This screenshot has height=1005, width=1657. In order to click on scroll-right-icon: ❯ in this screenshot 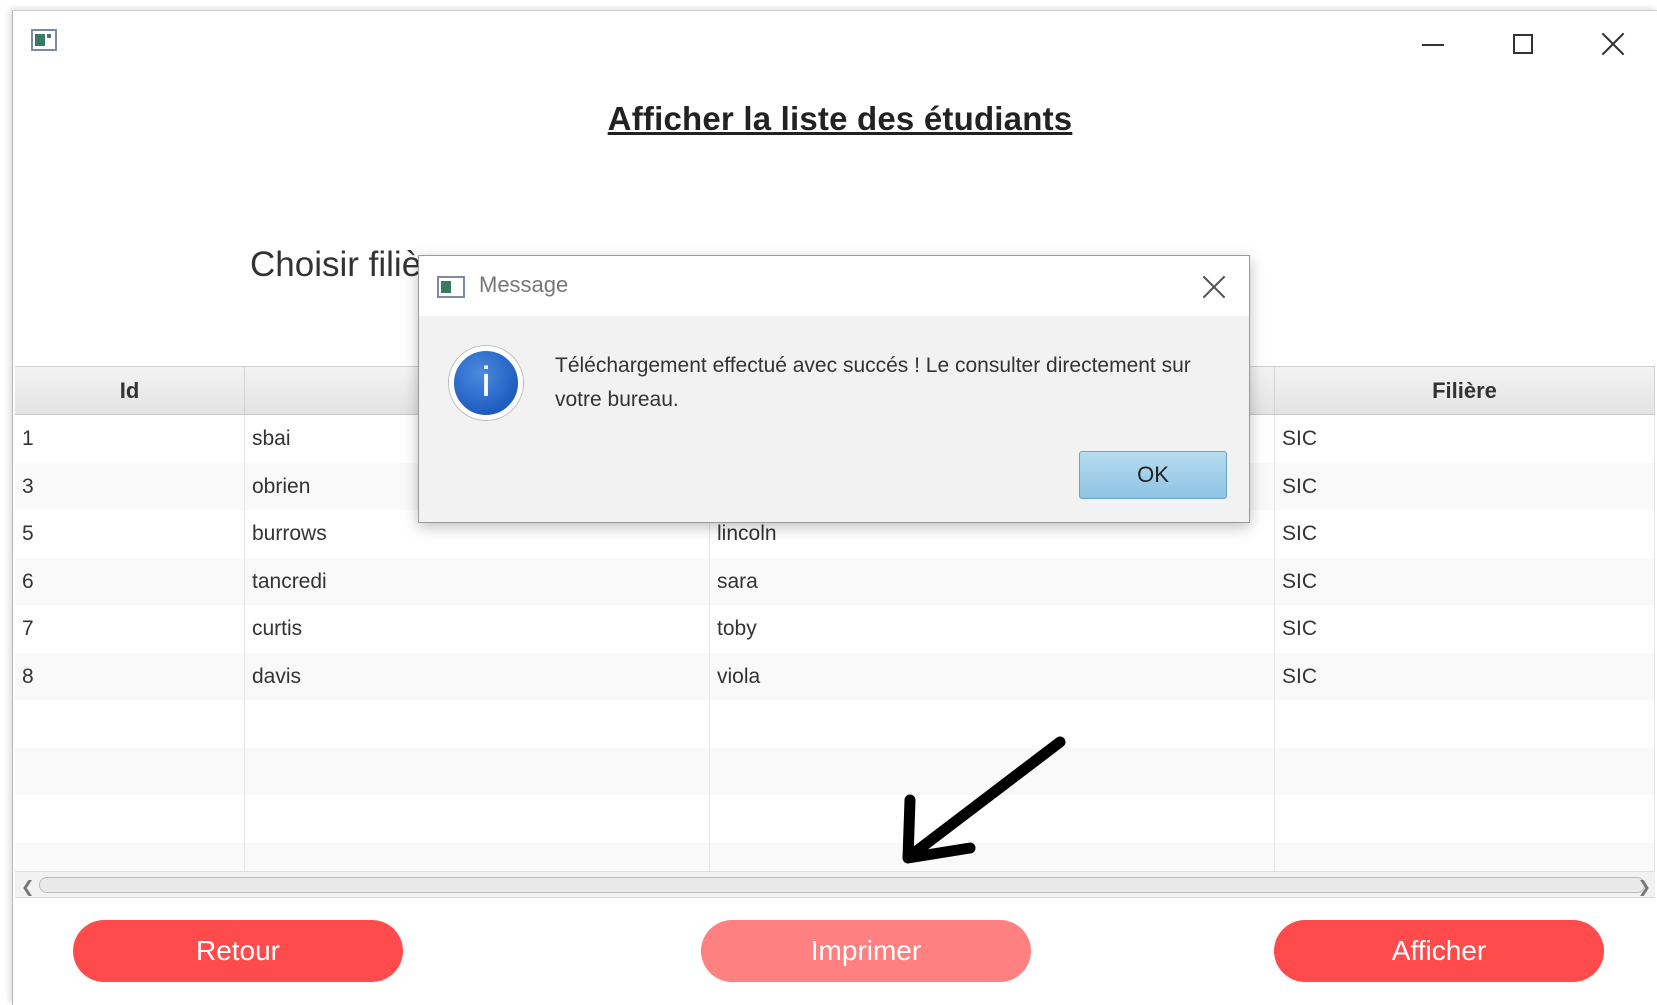, I will do `click(1644, 886)`.